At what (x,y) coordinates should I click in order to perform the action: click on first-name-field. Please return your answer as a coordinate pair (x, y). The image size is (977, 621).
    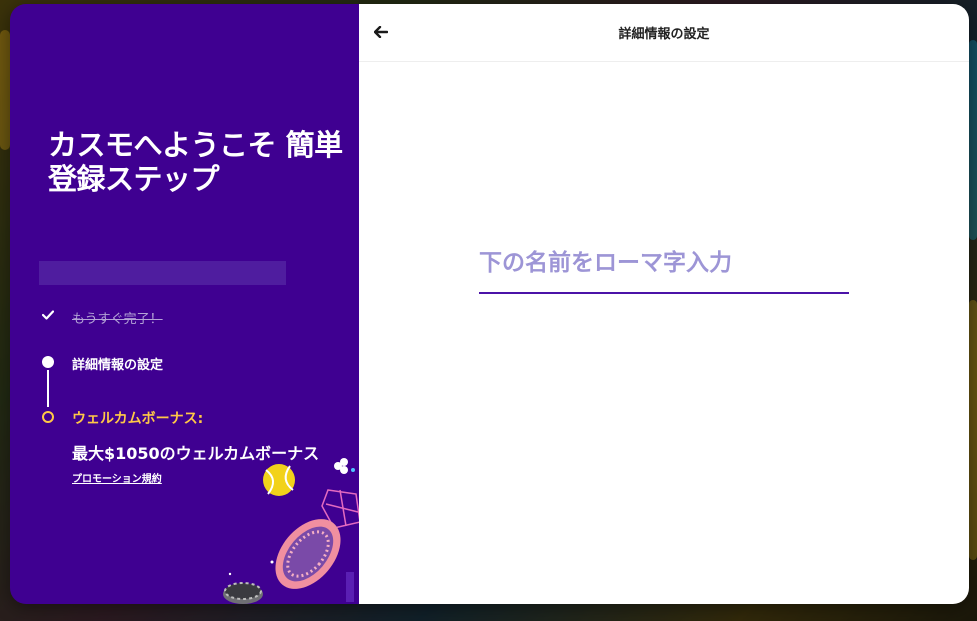
    Looking at the image, I should click on (664, 267).